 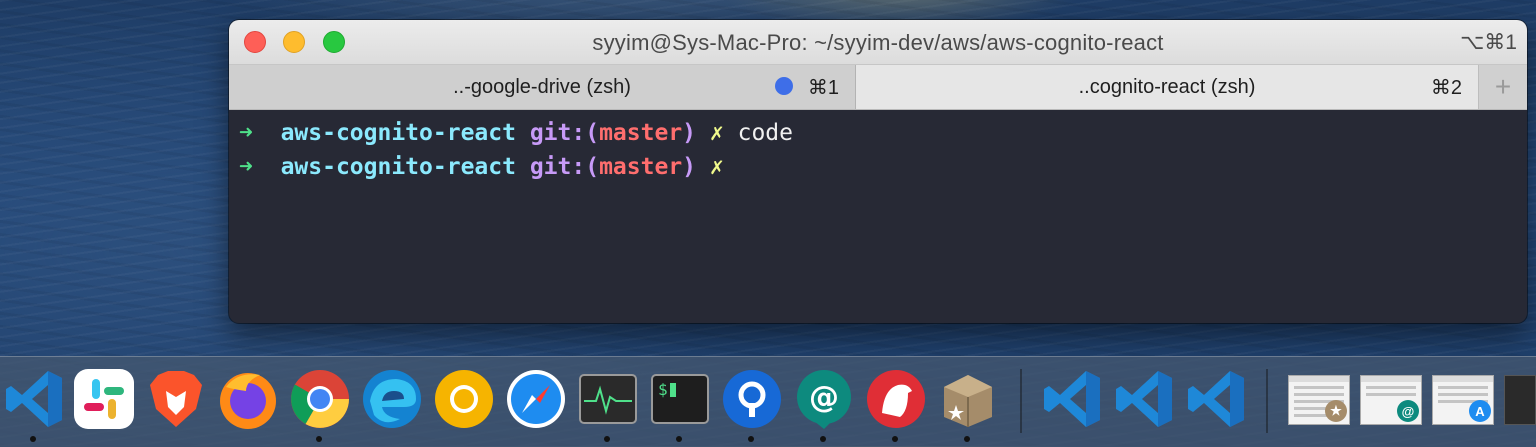 I want to click on slack-icon, so click(x=104, y=399).